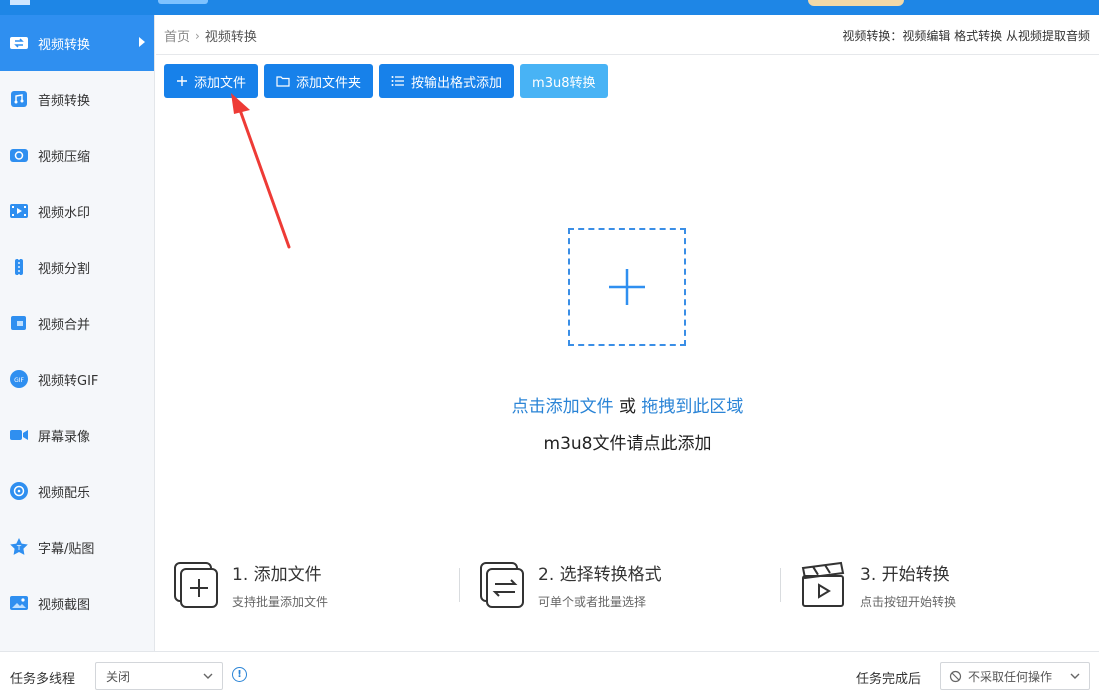  I want to click on clapperboard-icon, so click(823, 584).